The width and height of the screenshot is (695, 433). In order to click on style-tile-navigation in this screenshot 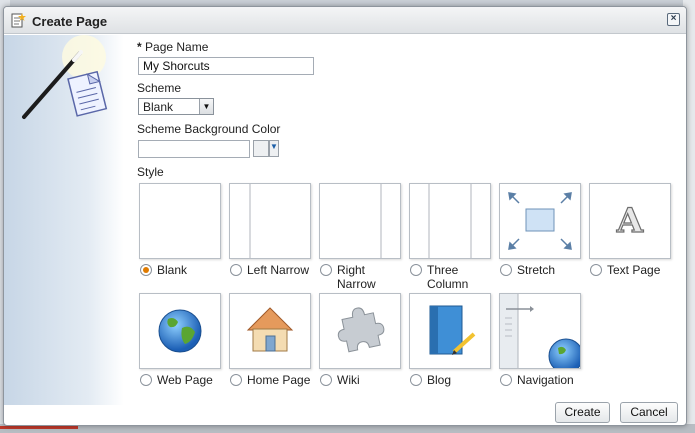, I will do `click(541, 333)`.